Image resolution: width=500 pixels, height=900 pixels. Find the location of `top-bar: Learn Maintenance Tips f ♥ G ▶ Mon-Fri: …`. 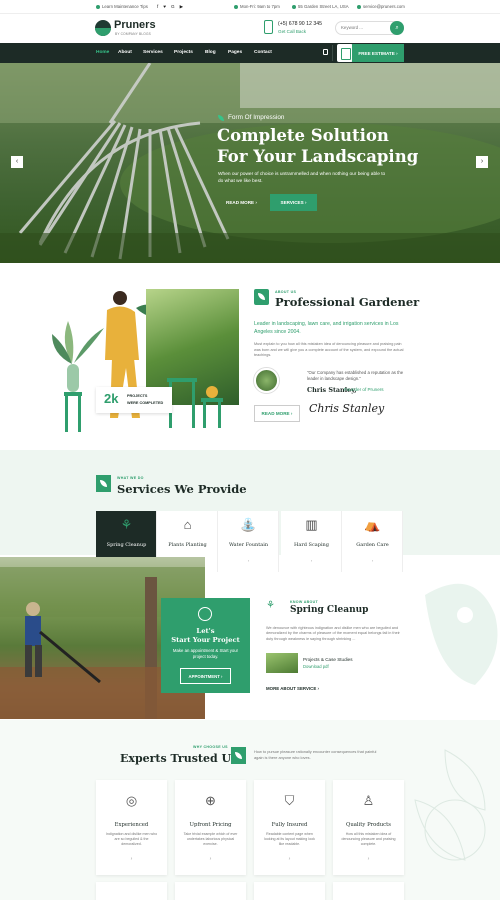

top-bar: Learn Maintenance Tips f ♥ G ▶ Mon-Fri: … is located at coordinates (250, 7).